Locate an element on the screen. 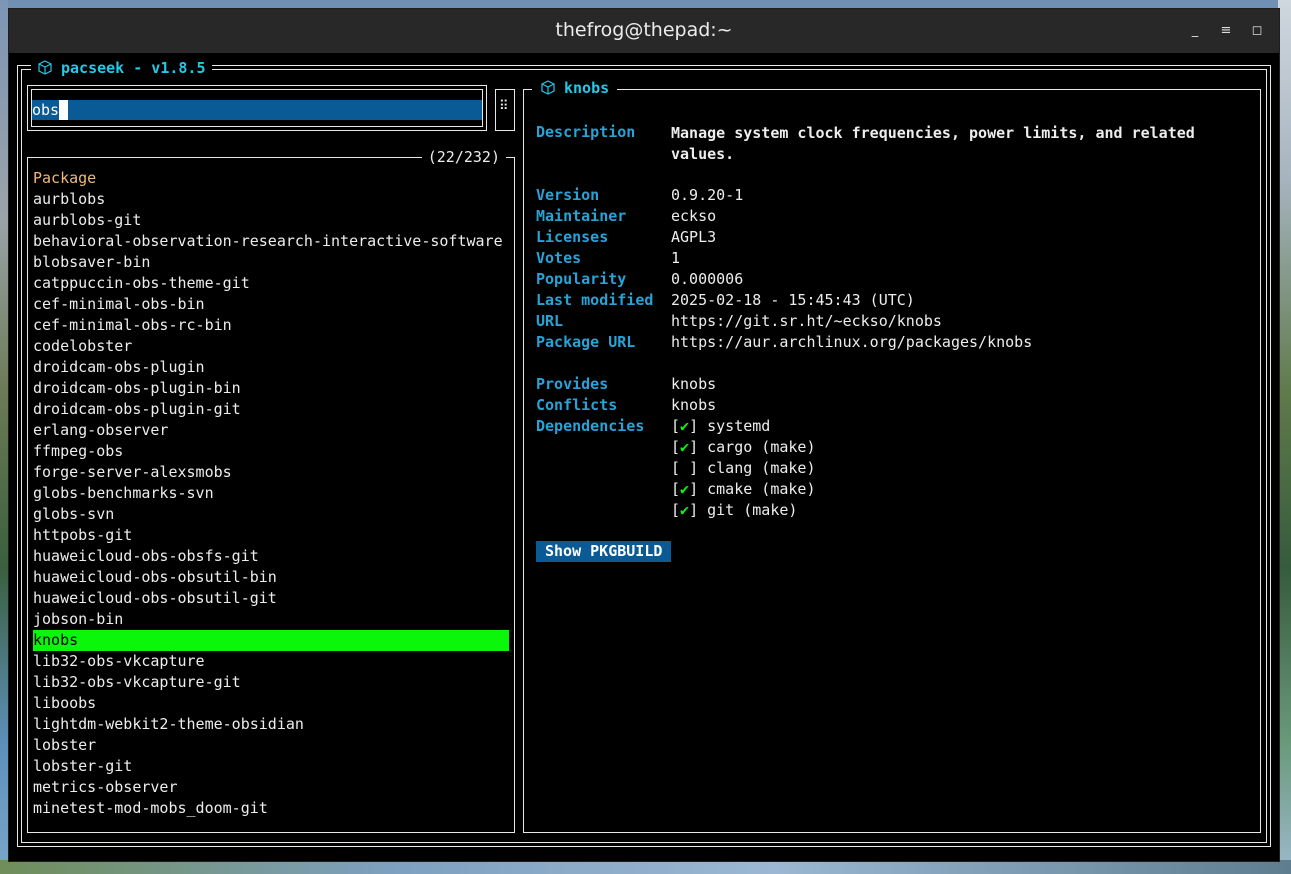  settings-menu-button: ⠿ is located at coordinates (505, 110).